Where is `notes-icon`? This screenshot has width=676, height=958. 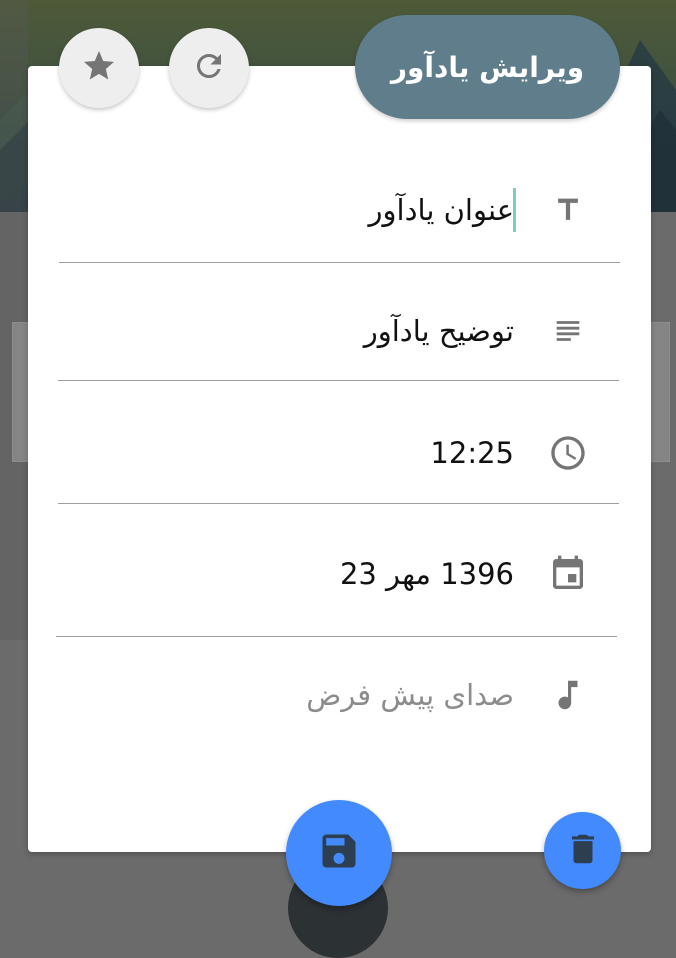 notes-icon is located at coordinates (568, 331).